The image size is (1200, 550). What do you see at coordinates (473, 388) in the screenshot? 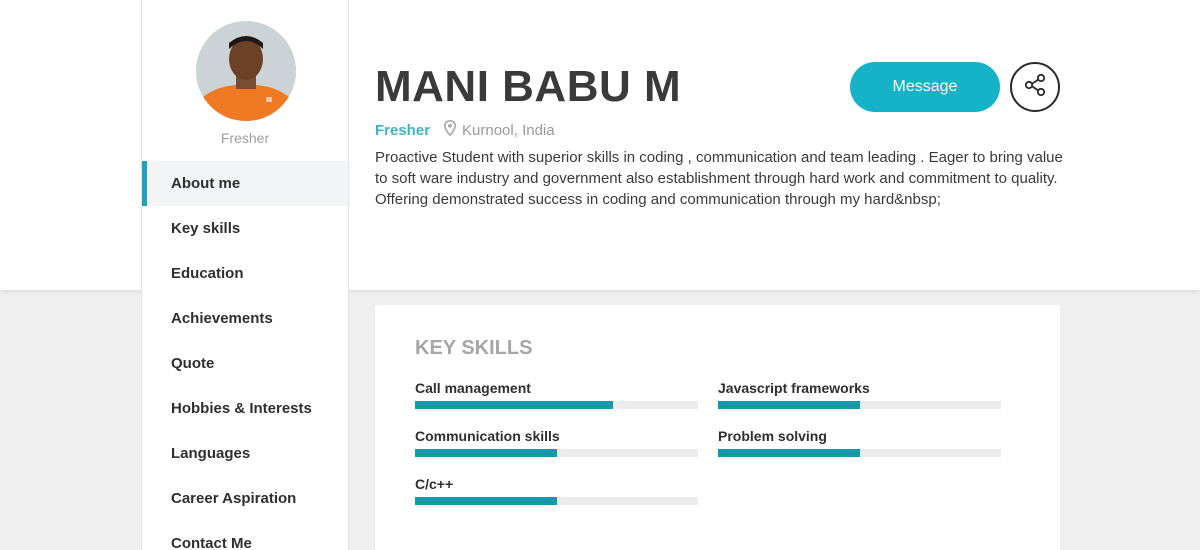
I see `skill-label: Call management` at bounding box center [473, 388].